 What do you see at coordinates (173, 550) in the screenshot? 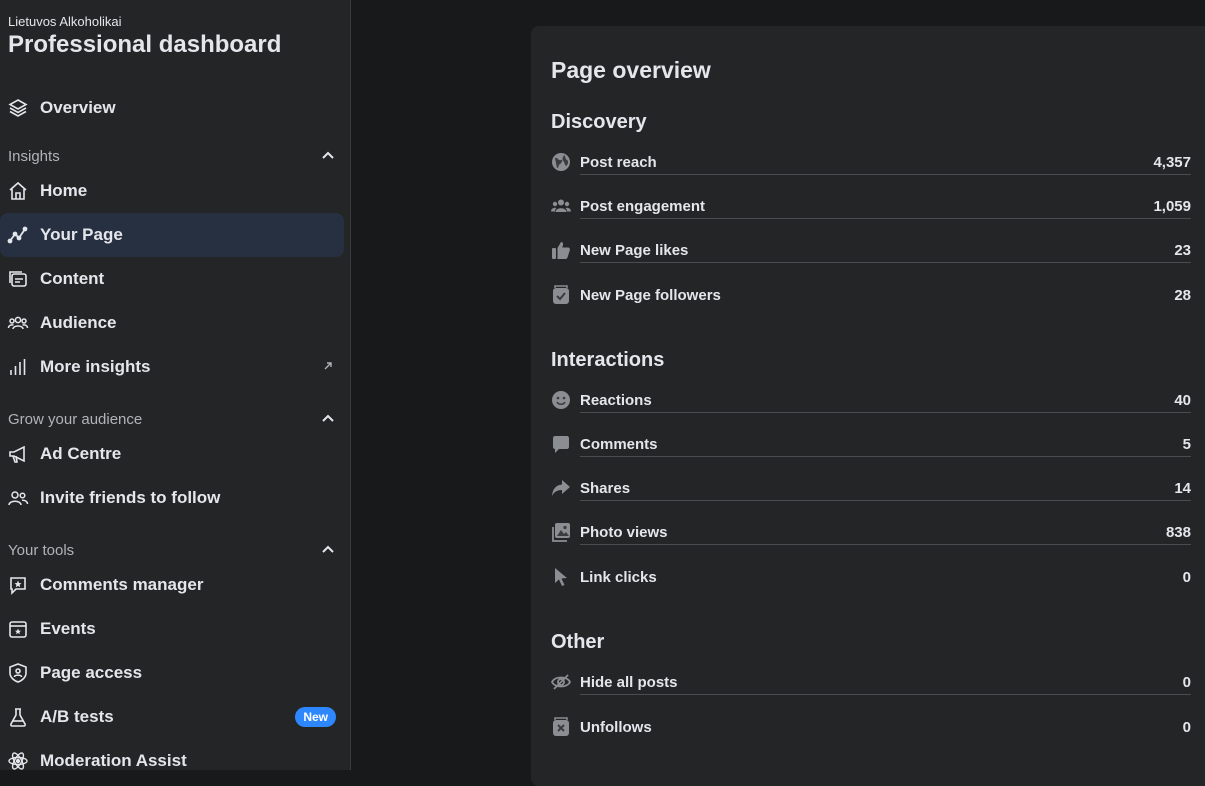
I see `section-tools: Your tools` at bounding box center [173, 550].